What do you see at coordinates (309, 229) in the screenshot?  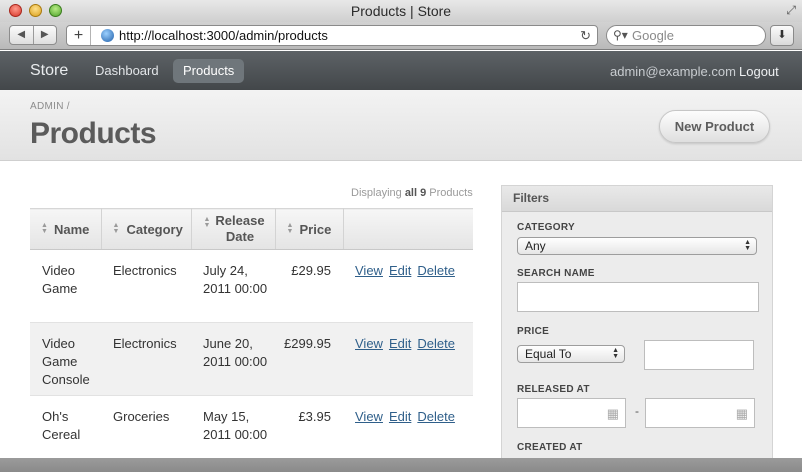 I see `column-header-price: ▲ ▼ Price` at bounding box center [309, 229].